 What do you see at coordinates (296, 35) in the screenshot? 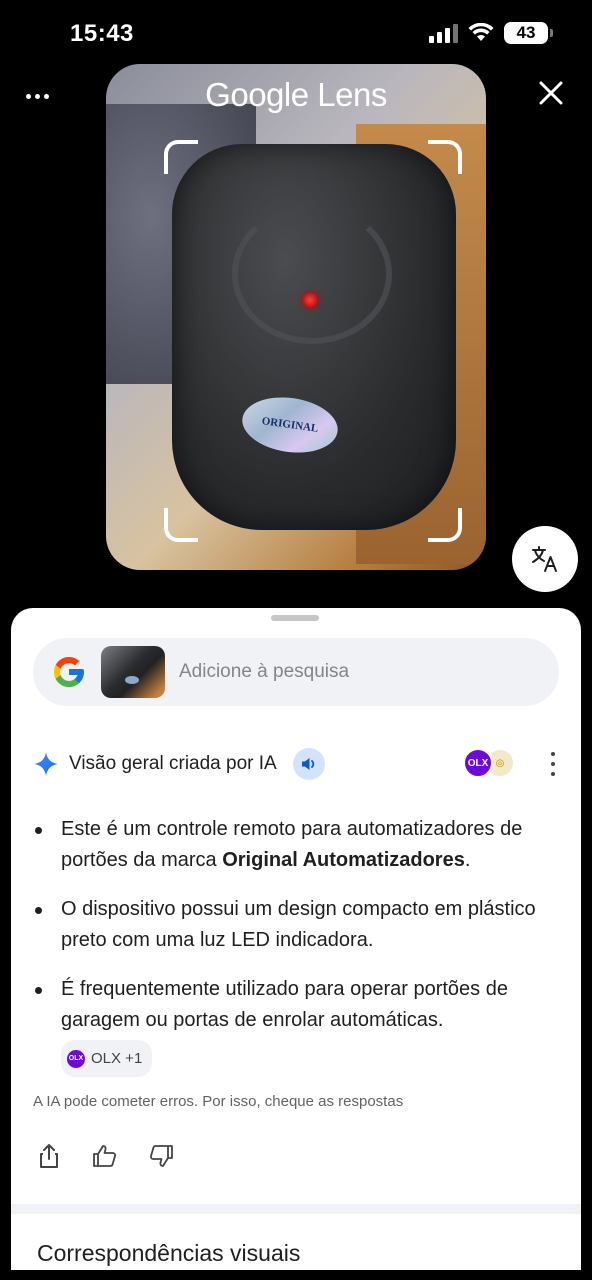
I see `status-bar: 15:43 43` at bounding box center [296, 35].